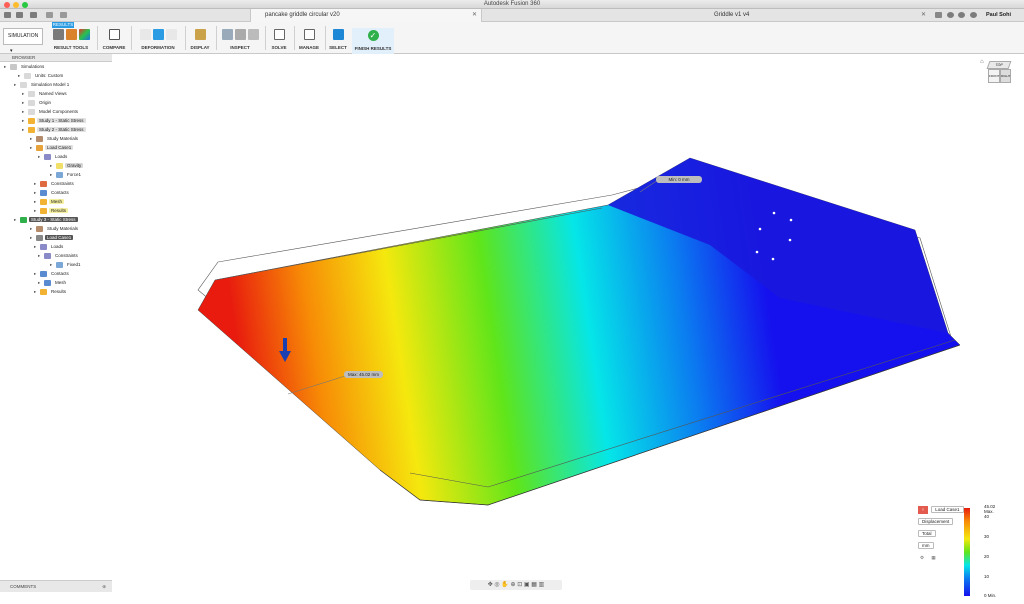 This screenshot has height=604, width=1024. I want to click on select-cursor-icon, so click(338, 34).